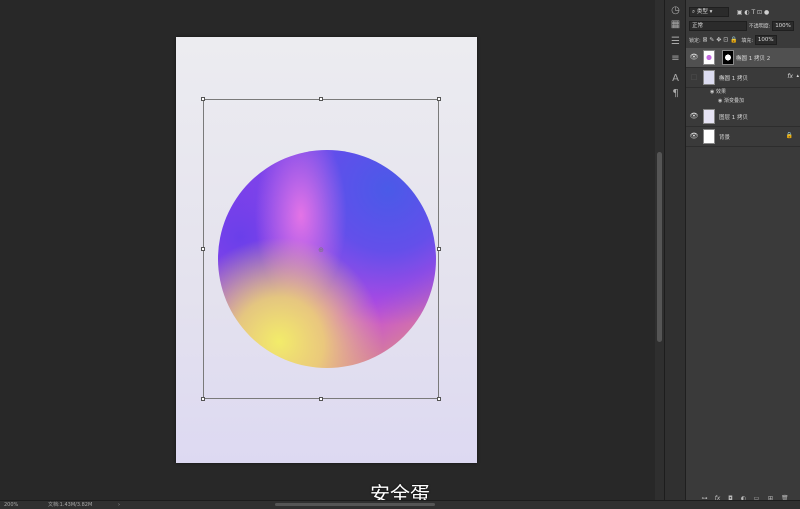  What do you see at coordinates (675, 41) in the screenshot?
I see `libraries-icon: ☰` at bounding box center [675, 41].